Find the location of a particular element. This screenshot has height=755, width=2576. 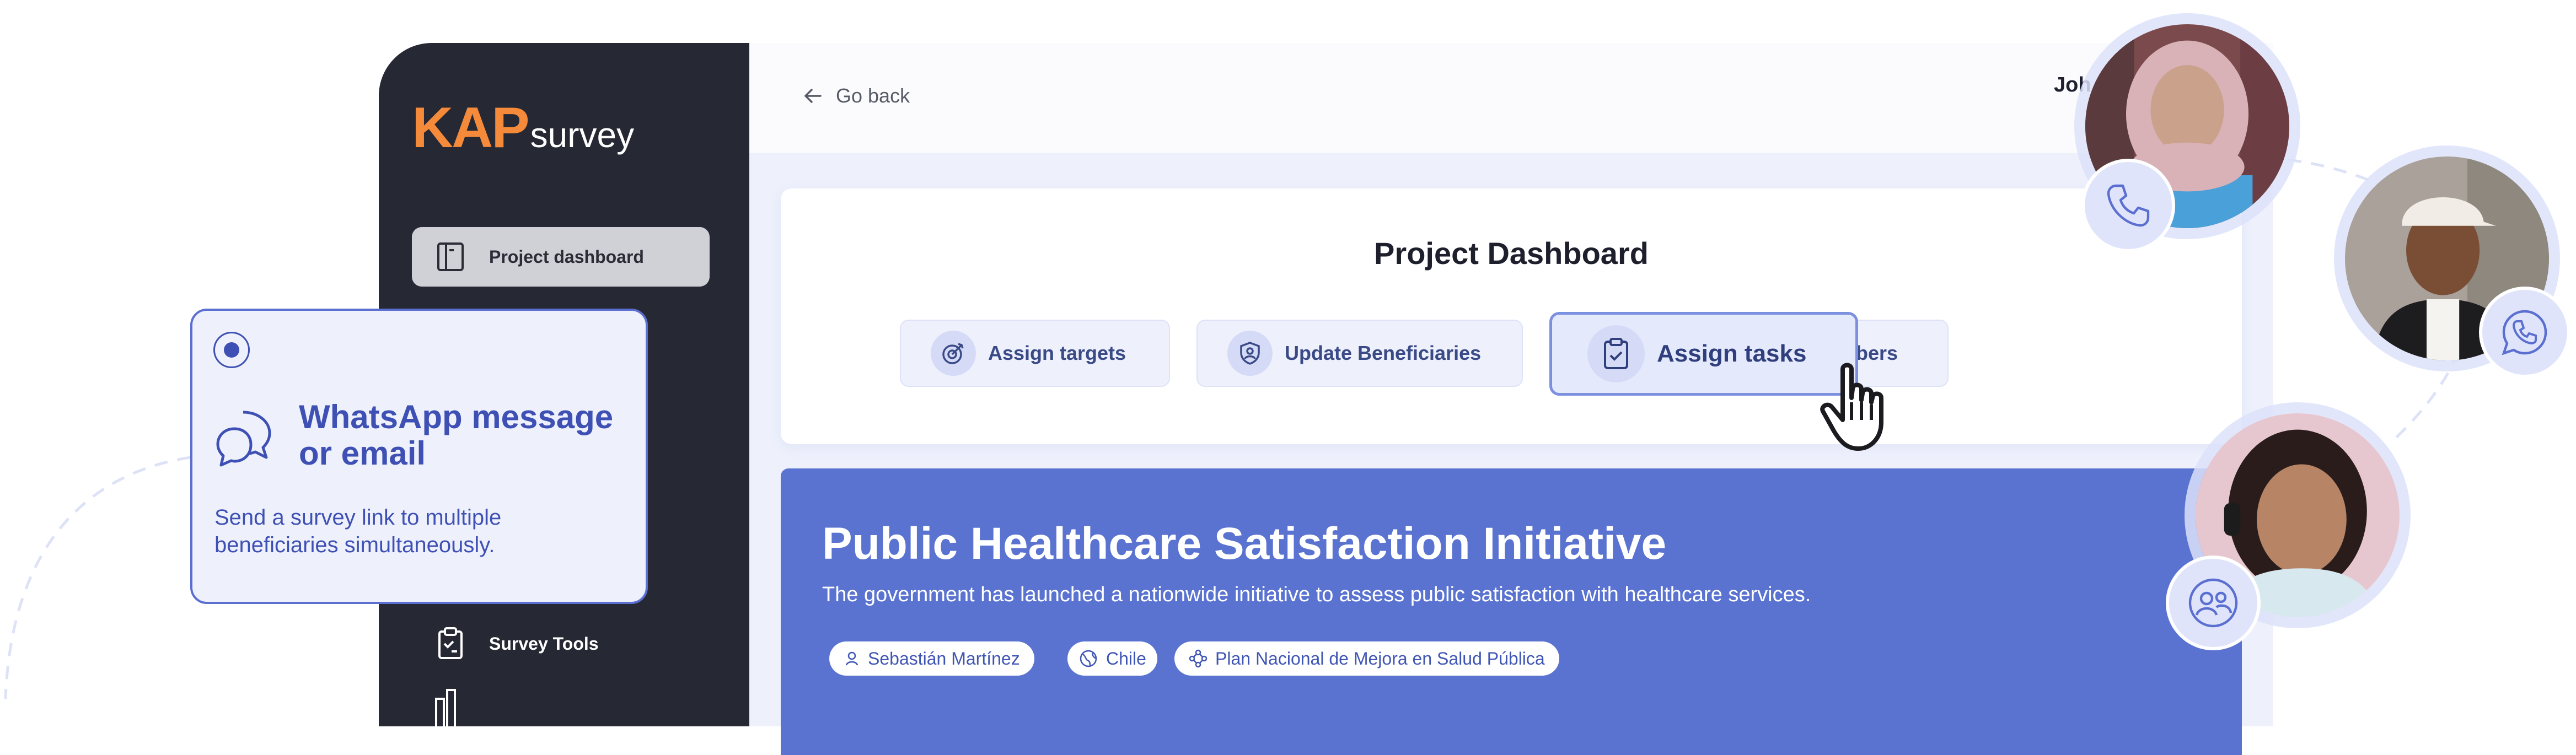

whatsapp-icon is located at coordinates (2525, 332).